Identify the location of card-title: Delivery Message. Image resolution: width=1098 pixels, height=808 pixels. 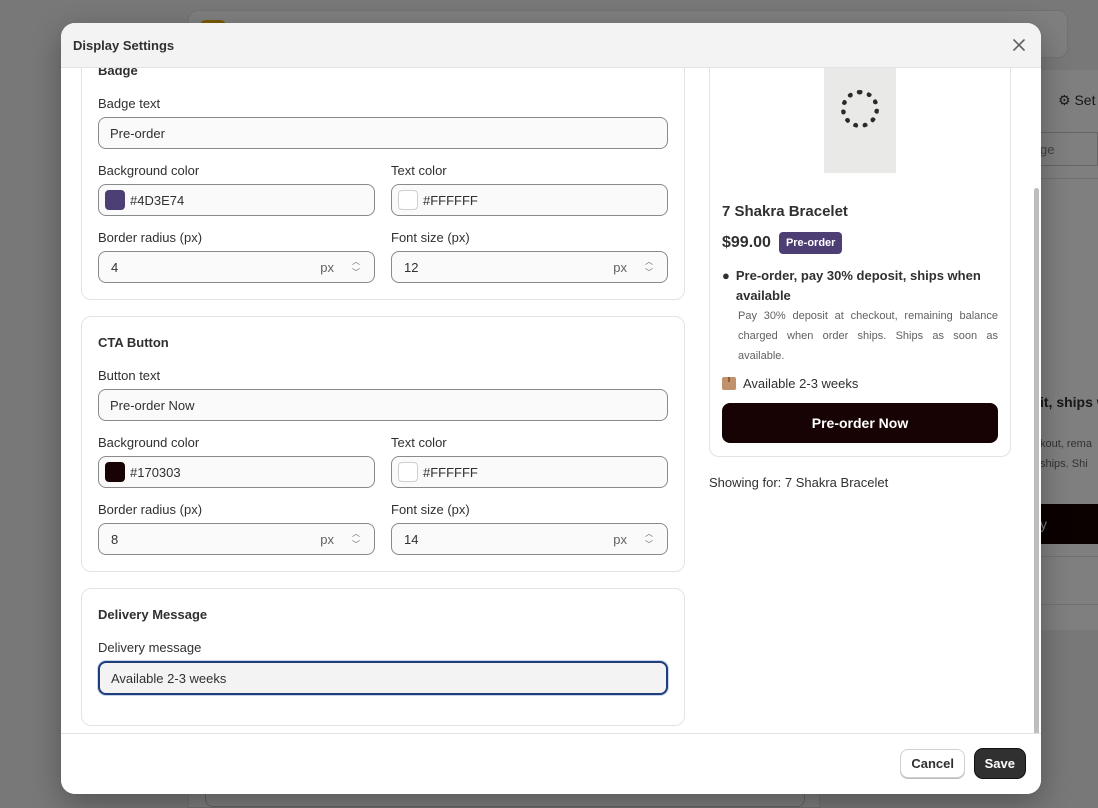
(153, 614).